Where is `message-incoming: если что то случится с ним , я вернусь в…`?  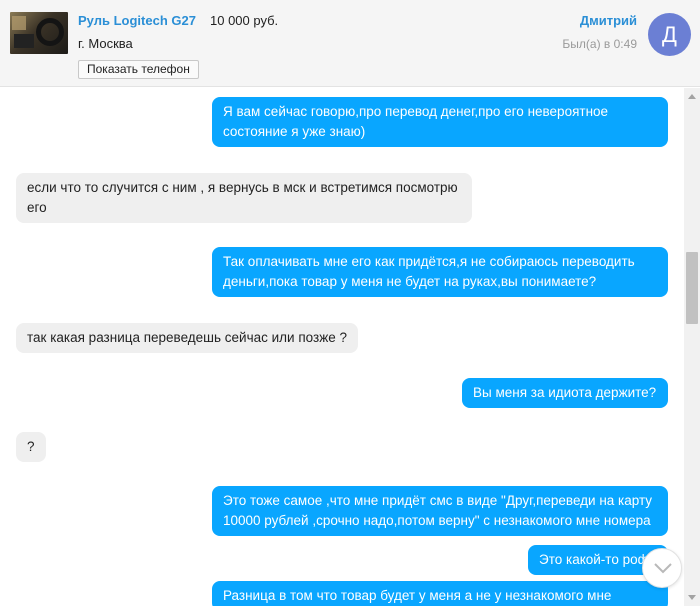 message-incoming: если что то случится с ним , я вернусь в… is located at coordinates (244, 198).